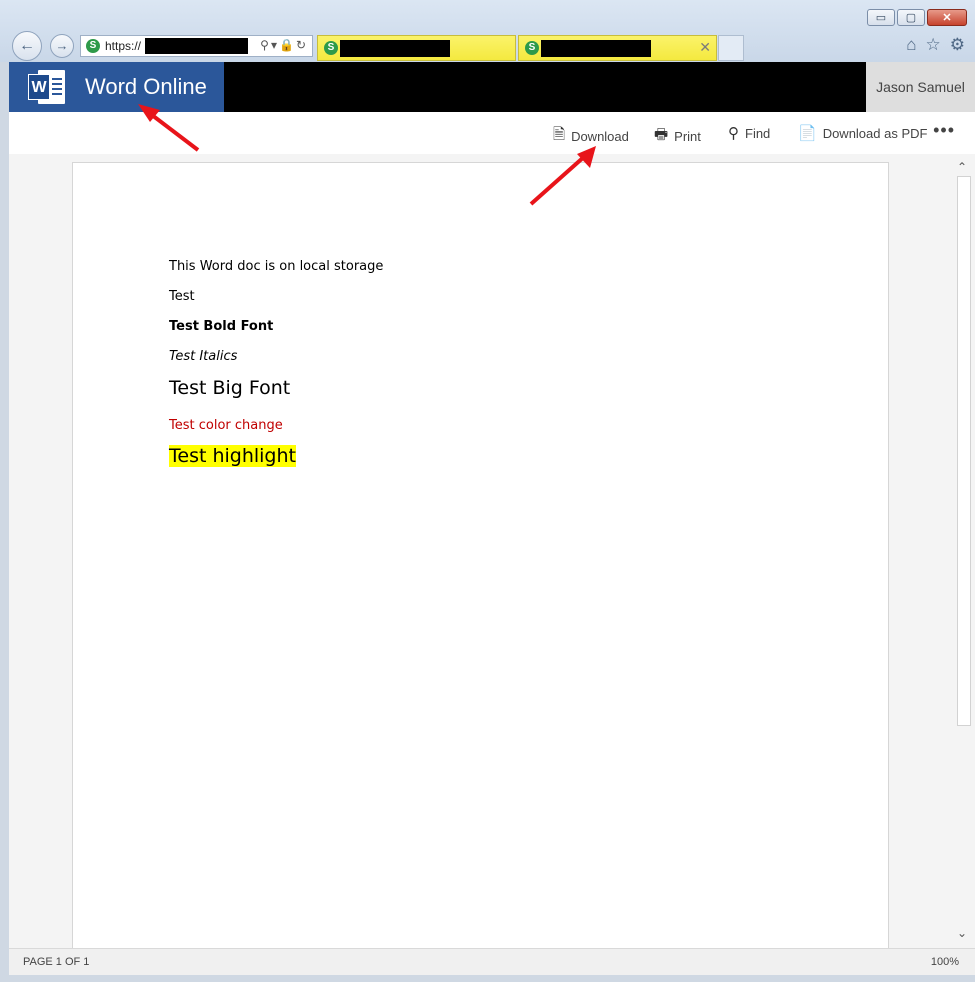 The width and height of the screenshot is (975, 982). I want to click on browser-tab-1: S, so click(416, 48).